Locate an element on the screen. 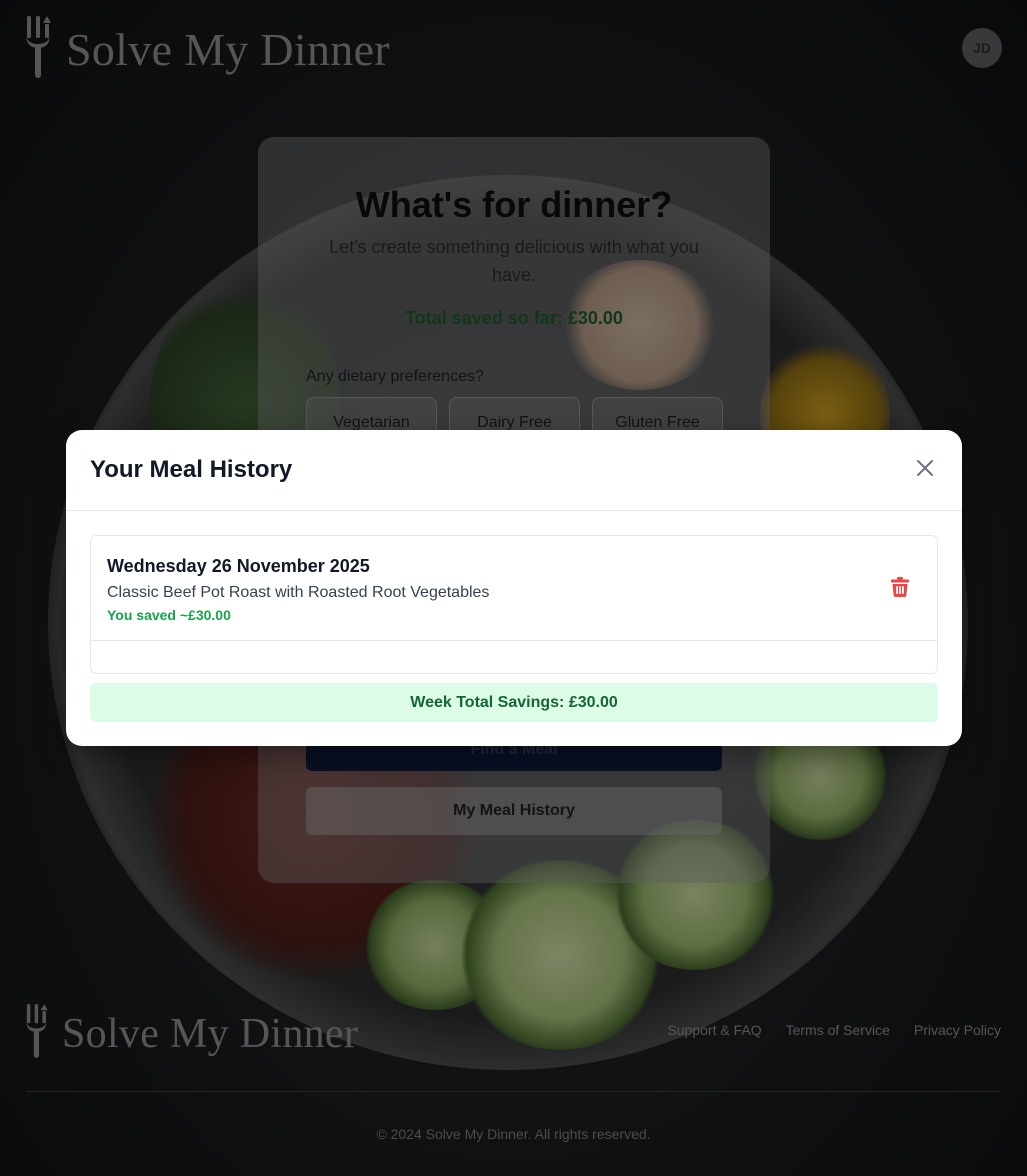 This screenshot has width=1027, height=1176. close-icon is located at coordinates (925, 470).